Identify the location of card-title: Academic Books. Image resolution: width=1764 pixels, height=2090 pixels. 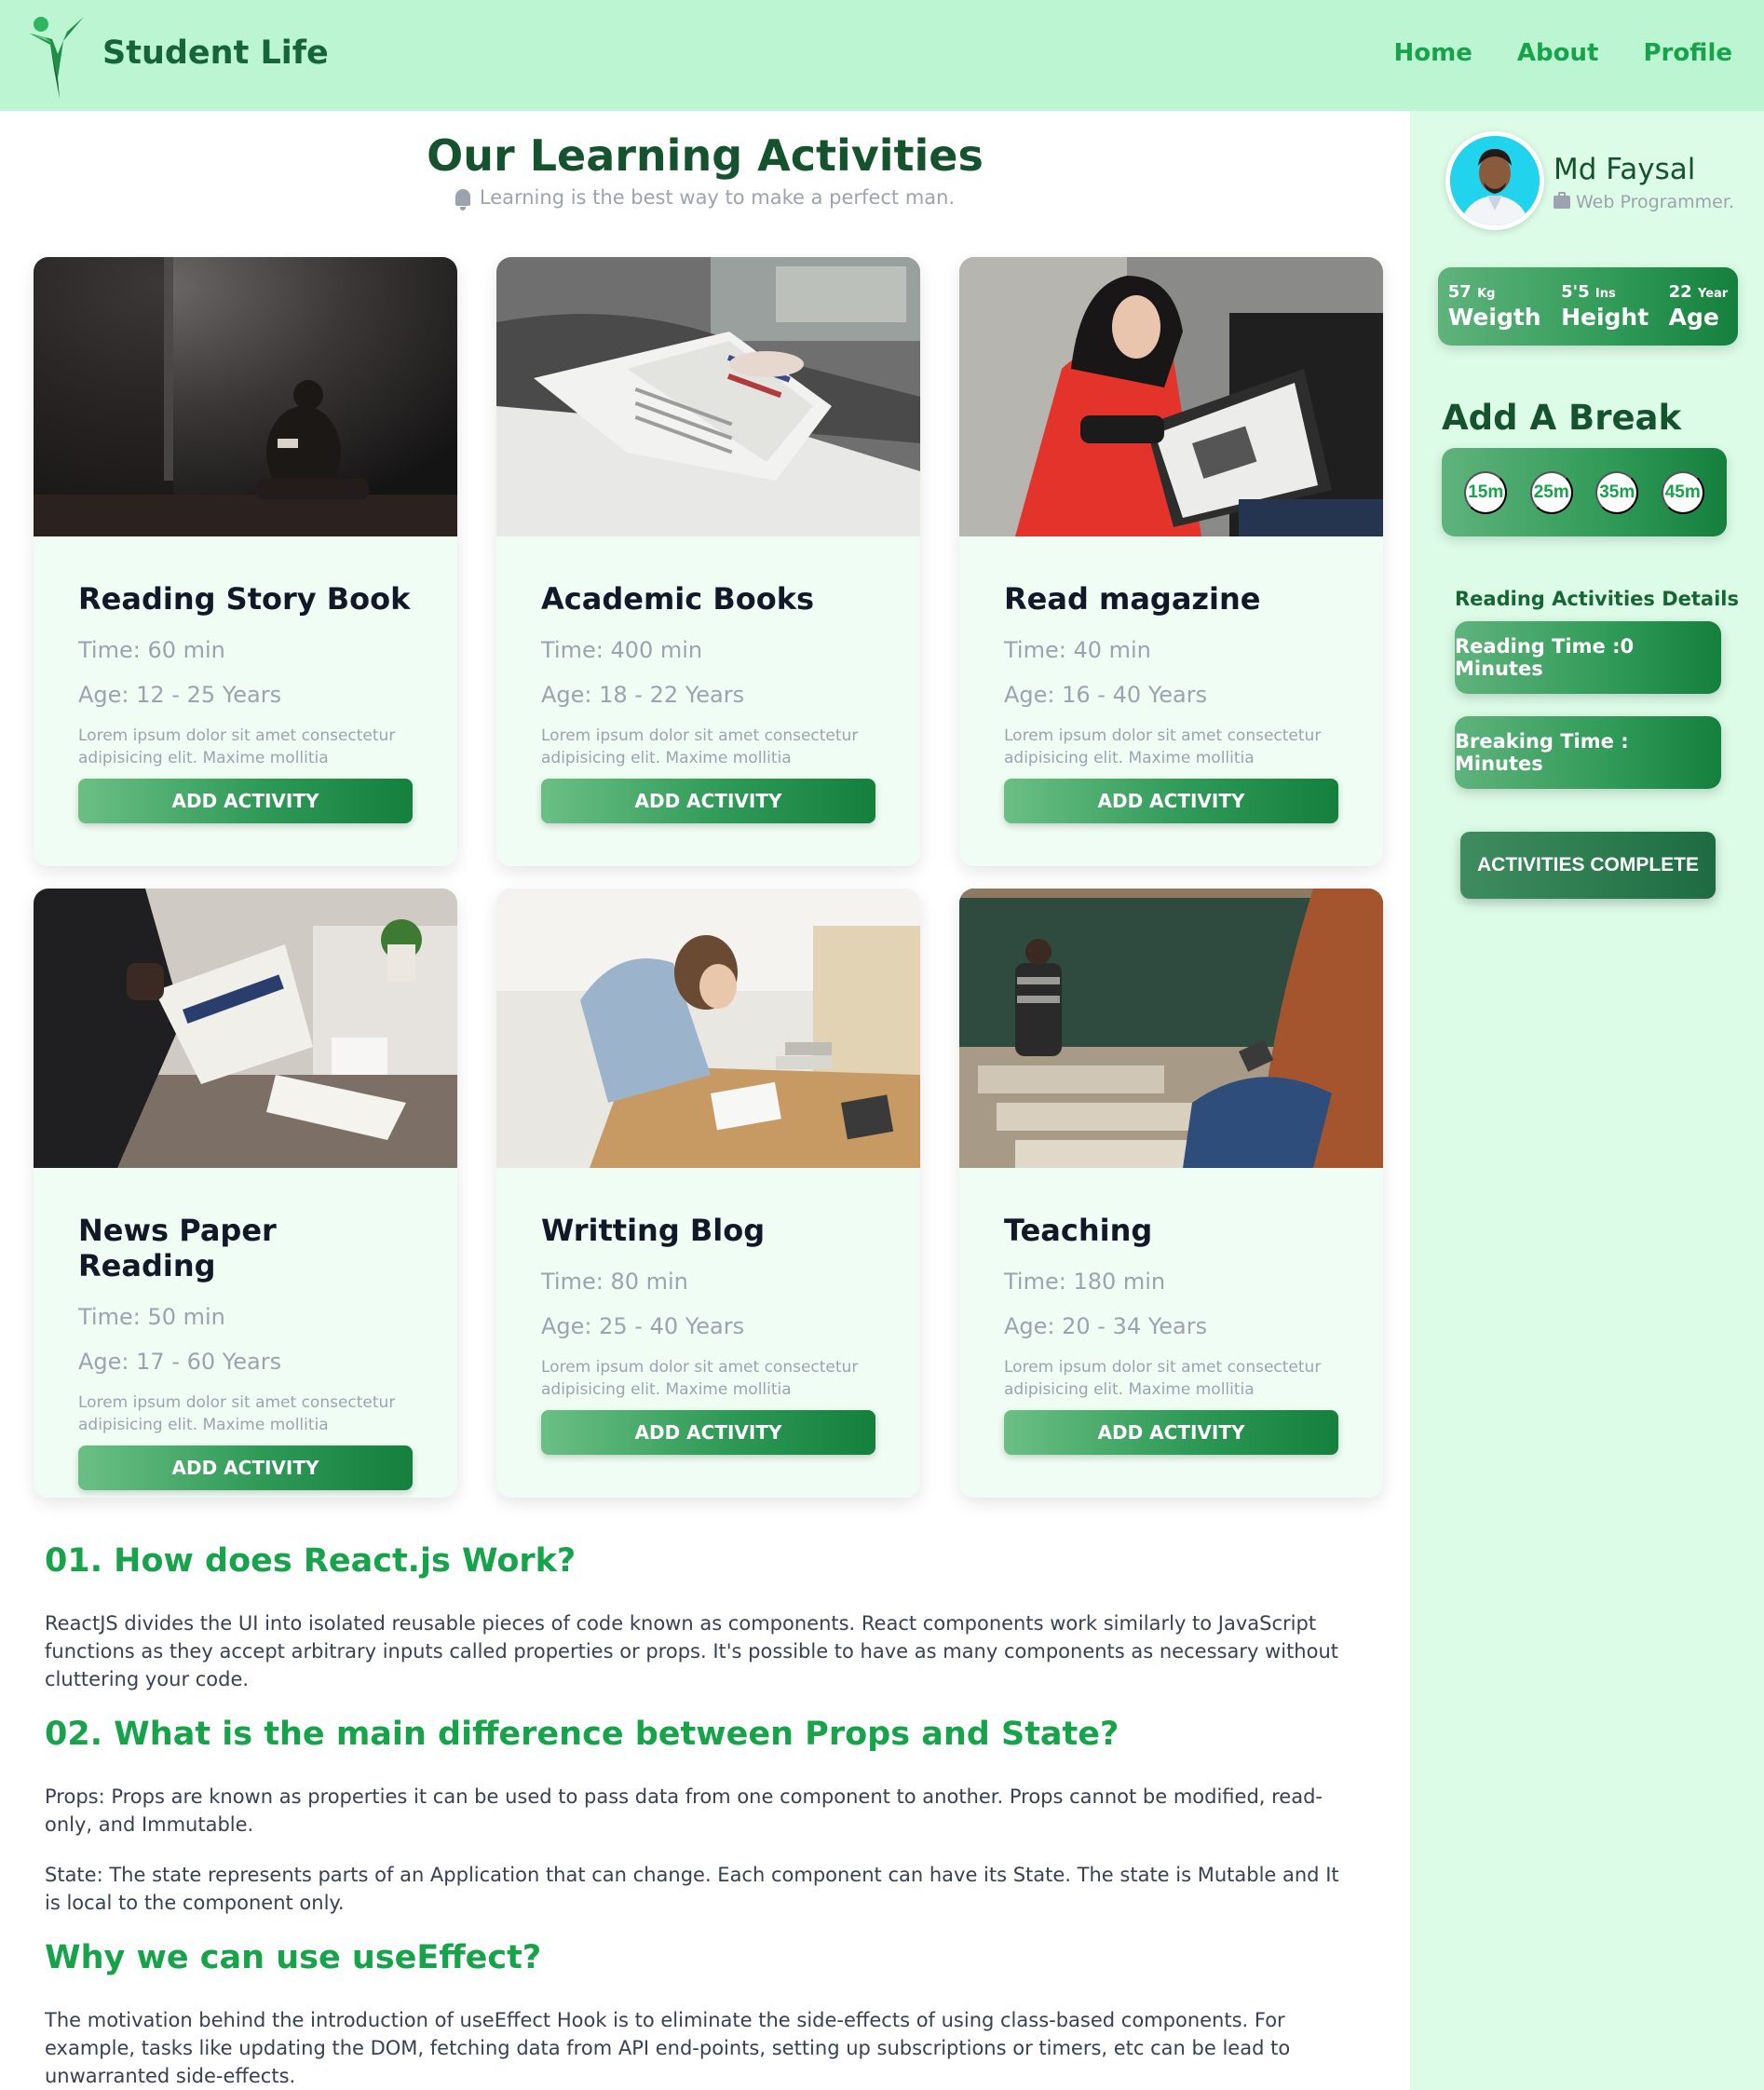
(678, 599).